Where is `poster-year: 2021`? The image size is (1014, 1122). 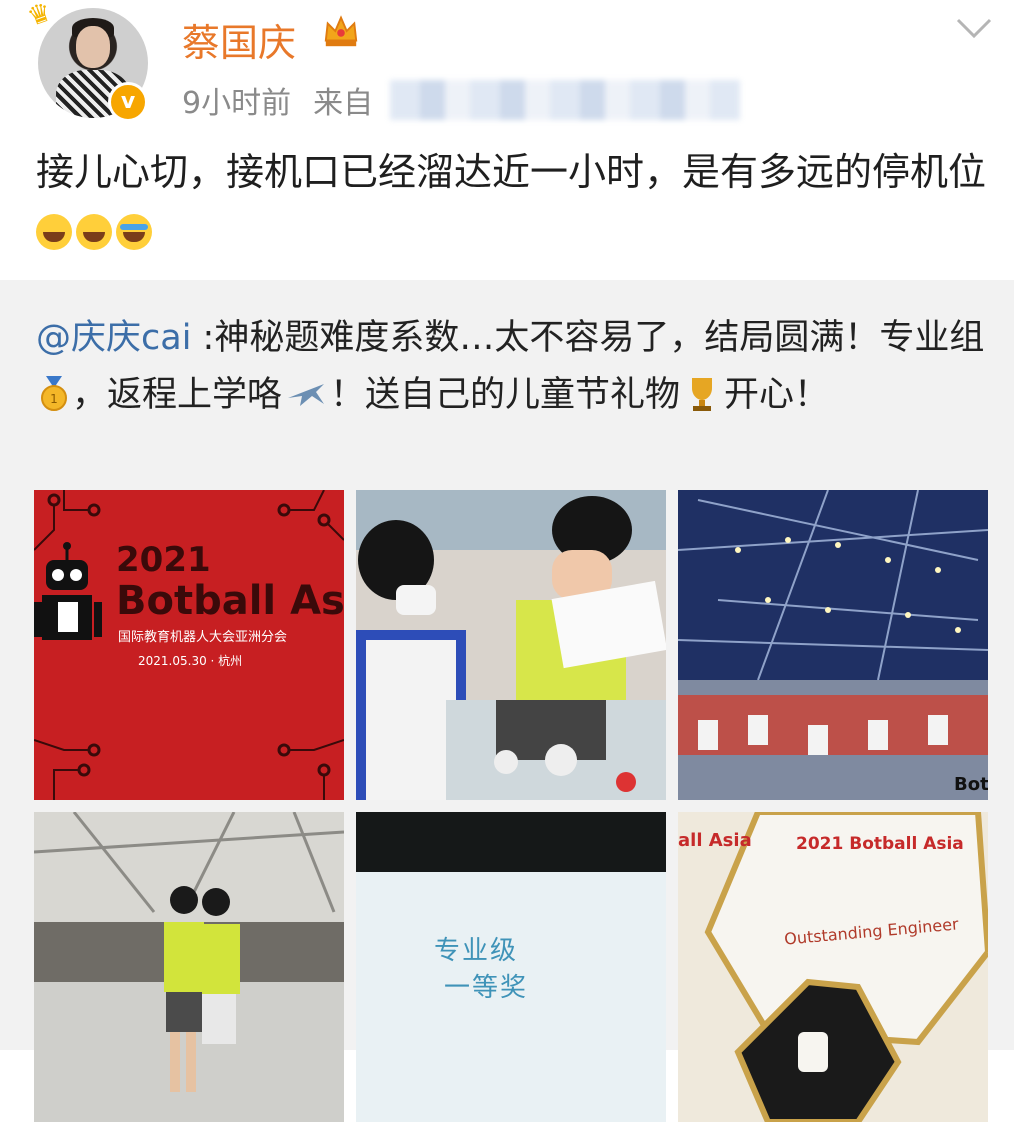 poster-year: 2021 is located at coordinates (163, 560).